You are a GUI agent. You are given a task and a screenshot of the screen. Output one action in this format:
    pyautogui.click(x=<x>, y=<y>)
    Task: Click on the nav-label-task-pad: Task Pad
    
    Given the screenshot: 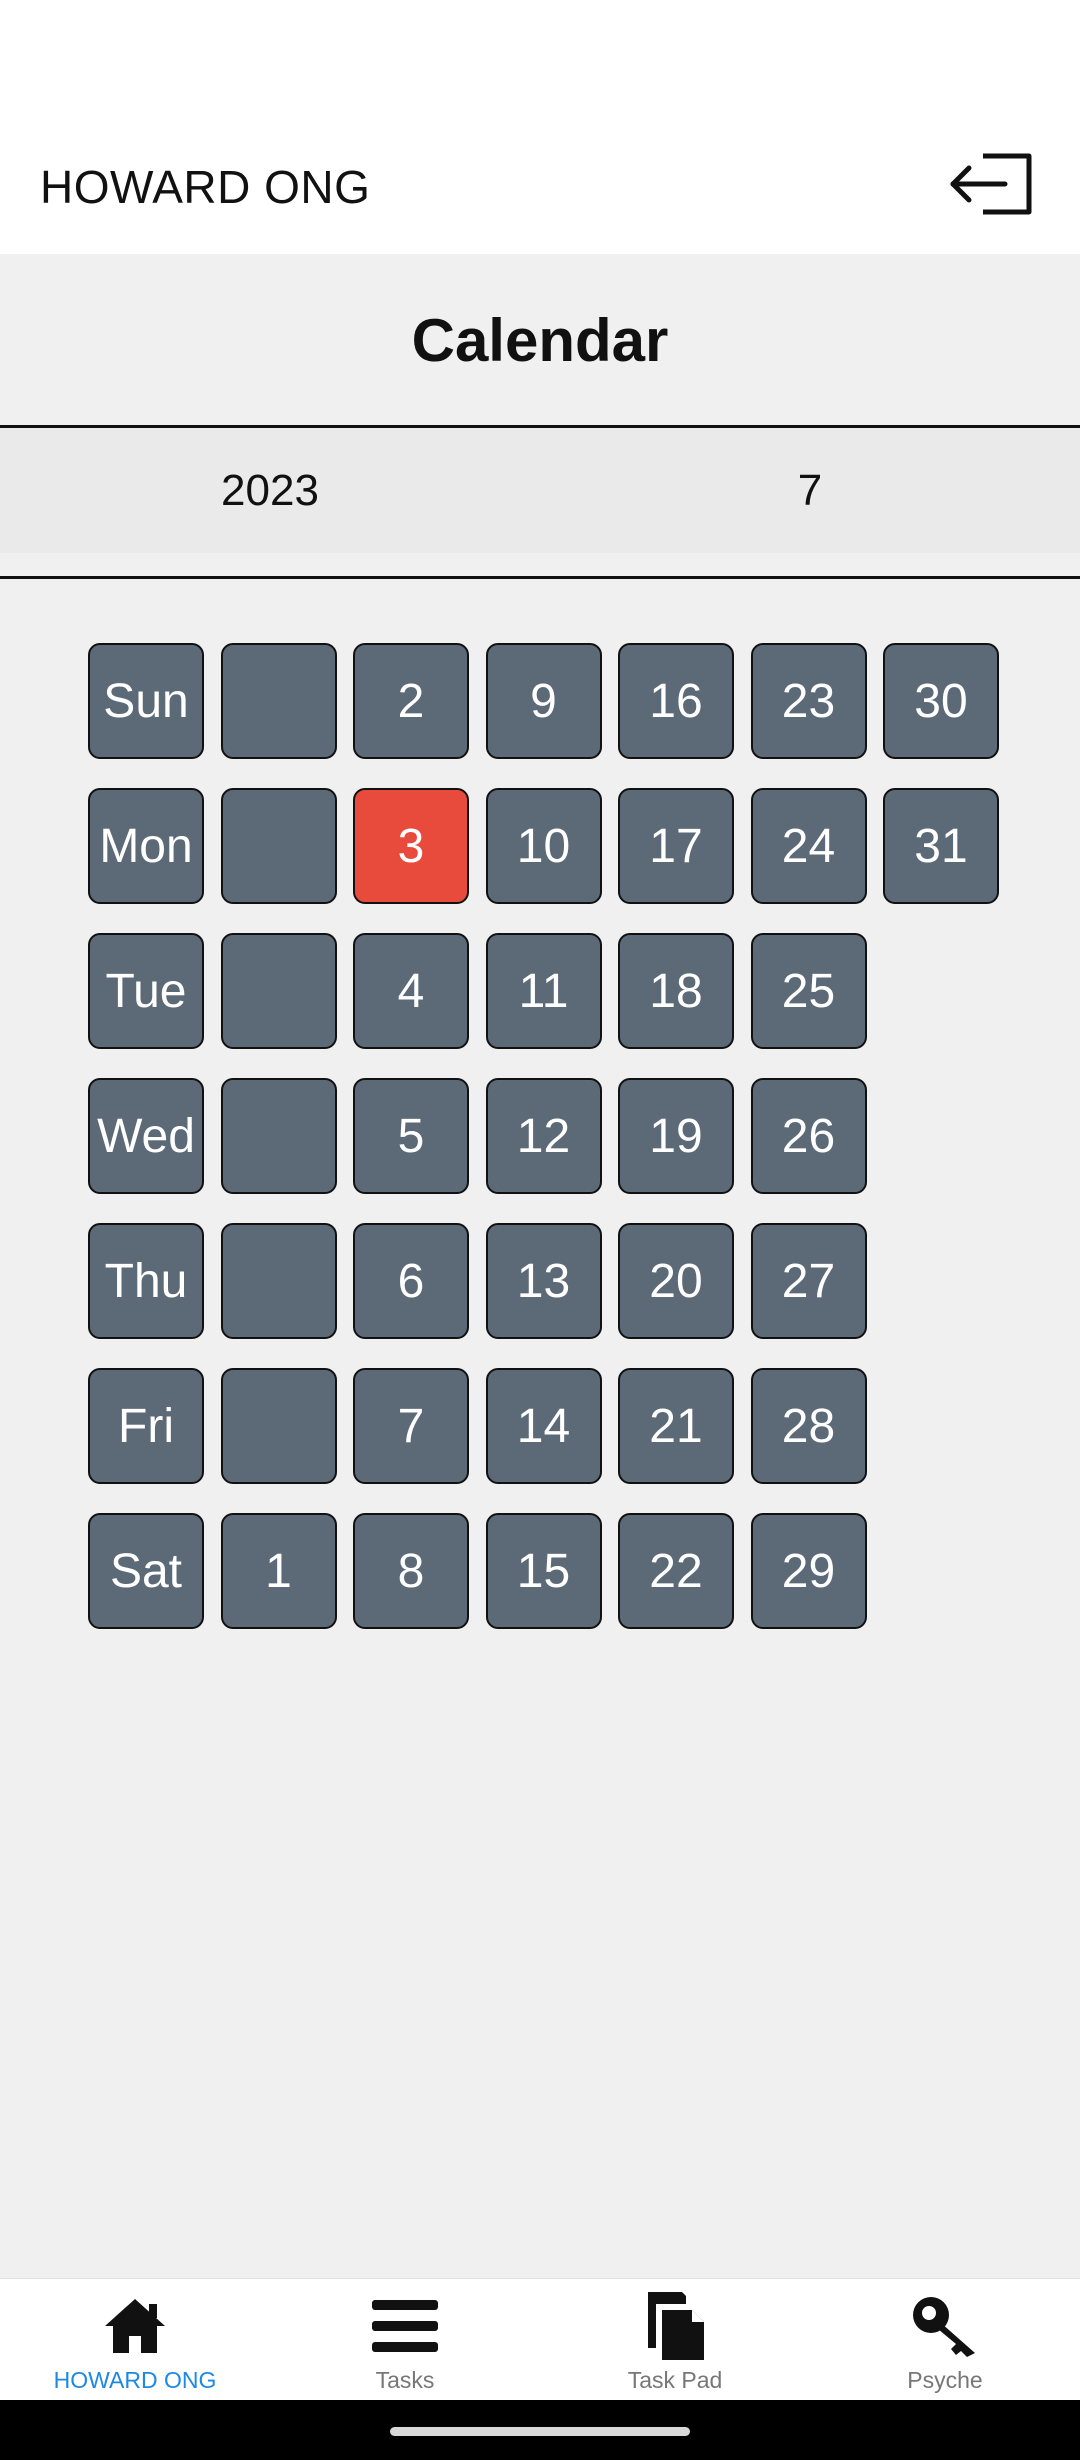 What is the action you would take?
    pyautogui.click(x=675, y=2380)
    